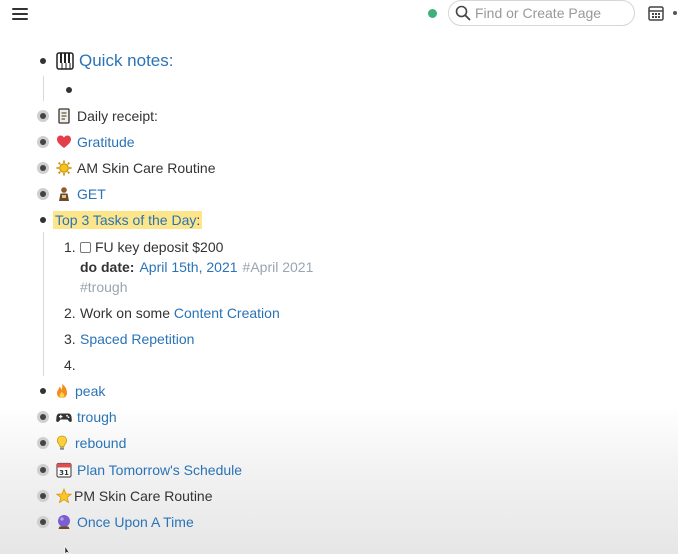 The width and height of the screenshot is (678, 554). Describe the element at coordinates (159, 470) in the screenshot. I see `plan-tomorrow-link: Plan Tomorrow's Schedule` at that location.